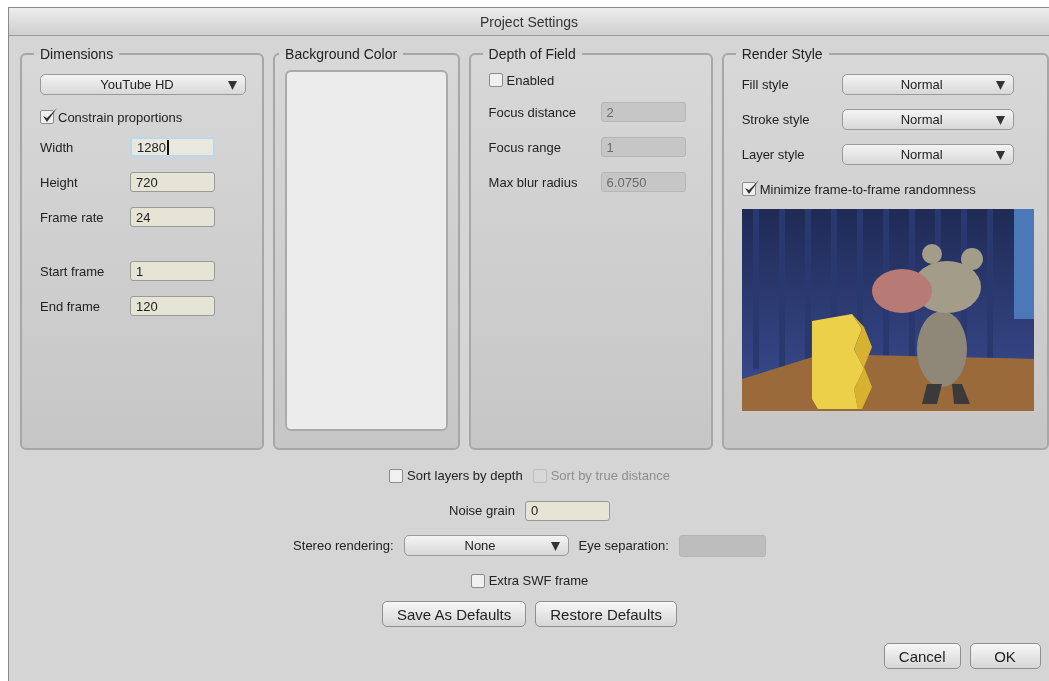  Describe the element at coordinates (172, 306) in the screenshot. I see `input-field: 120` at that location.